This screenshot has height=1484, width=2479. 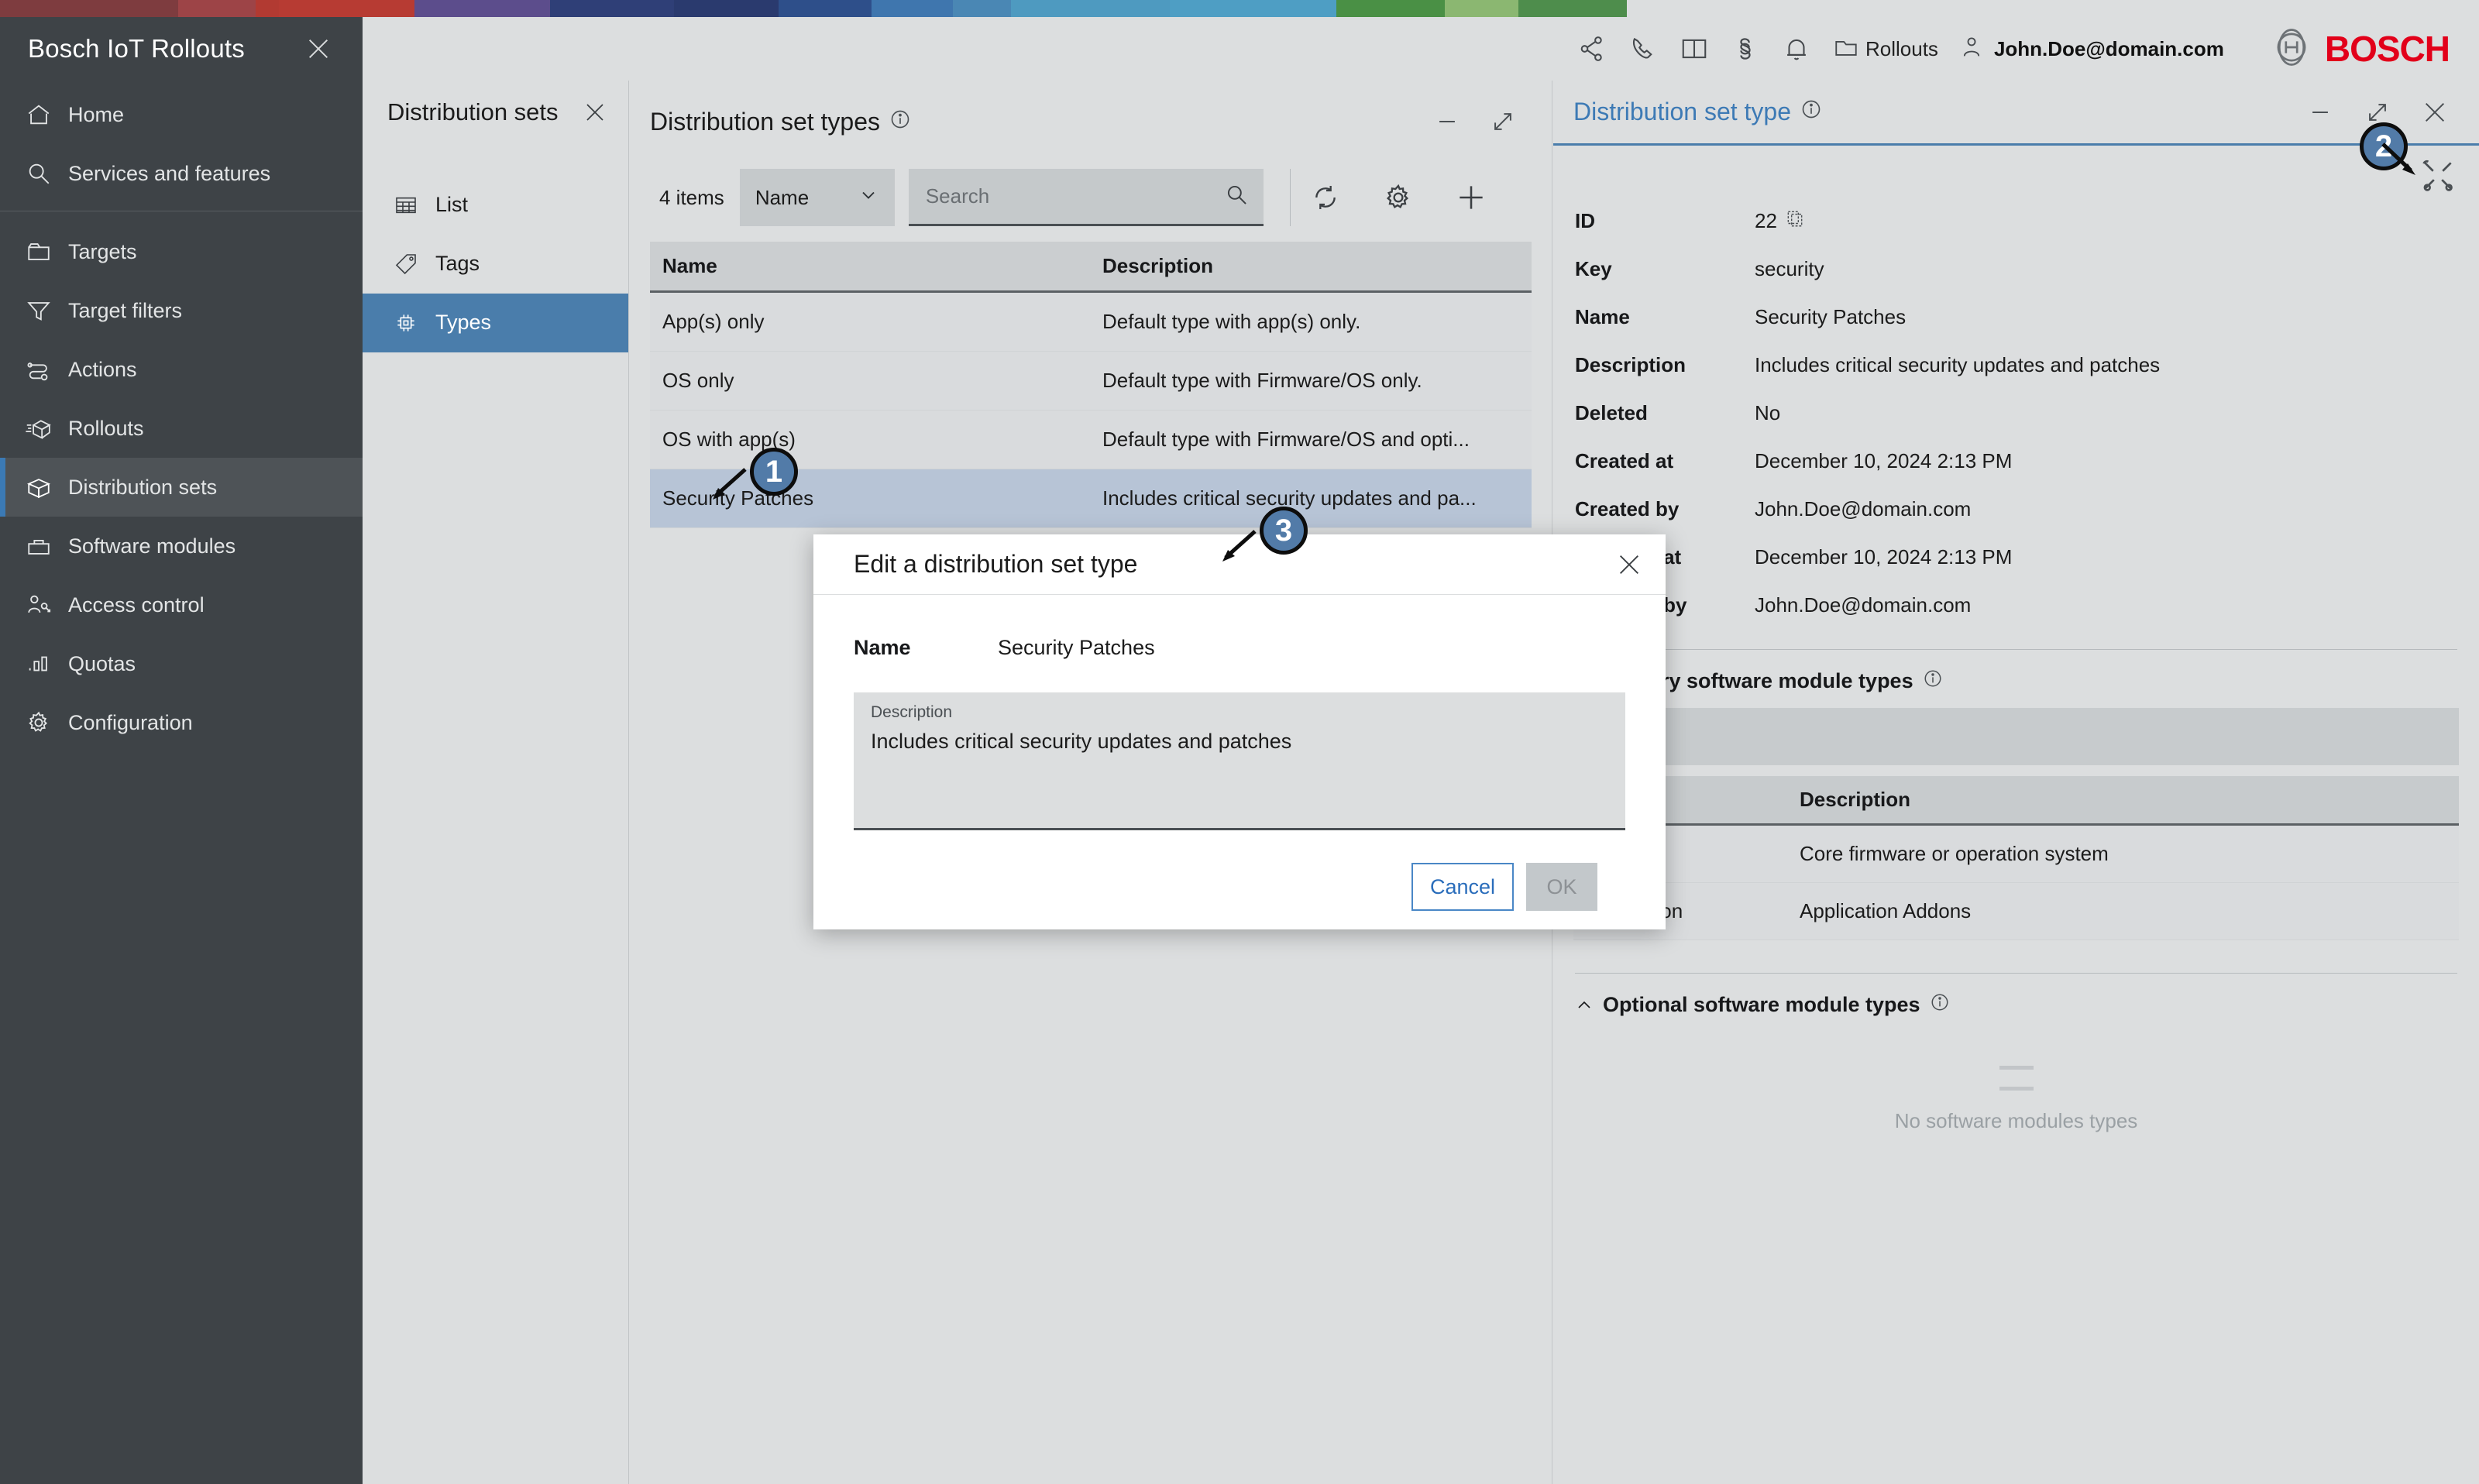 I want to click on field-label: ID, so click(x=1585, y=220).